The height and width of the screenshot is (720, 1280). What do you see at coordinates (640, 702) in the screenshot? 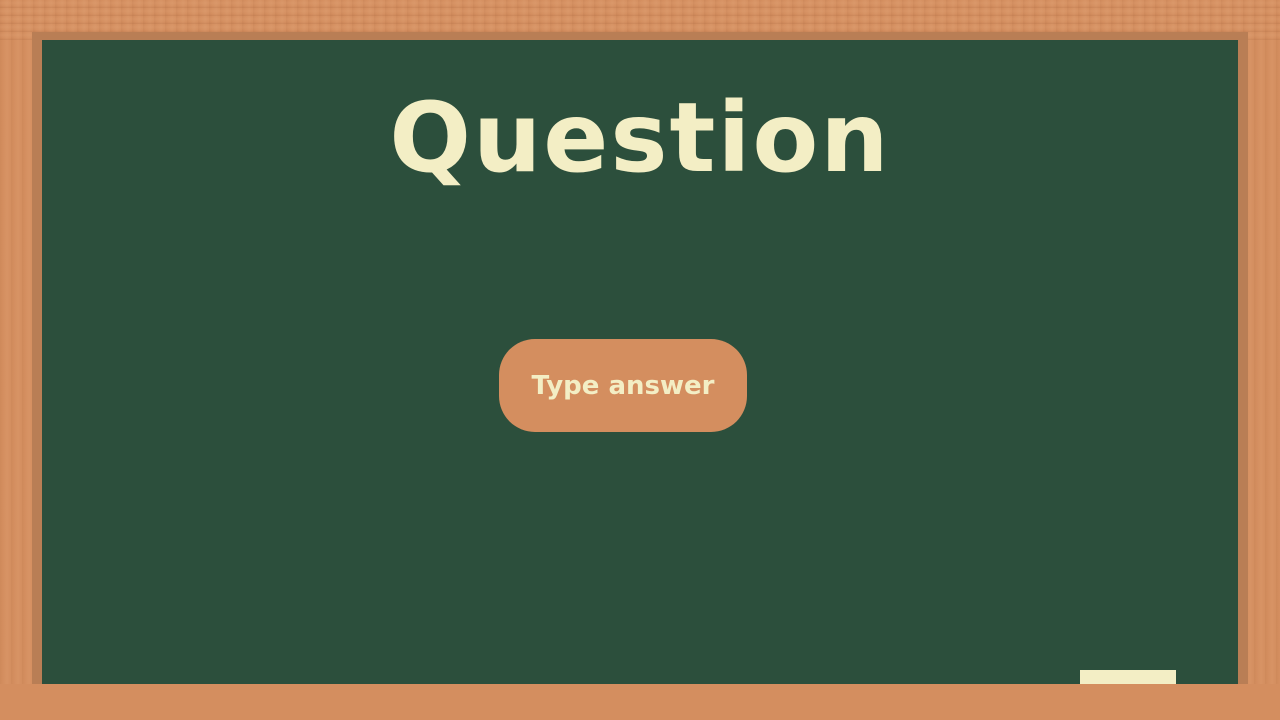
I see `chalk-ledge` at bounding box center [640, 702].